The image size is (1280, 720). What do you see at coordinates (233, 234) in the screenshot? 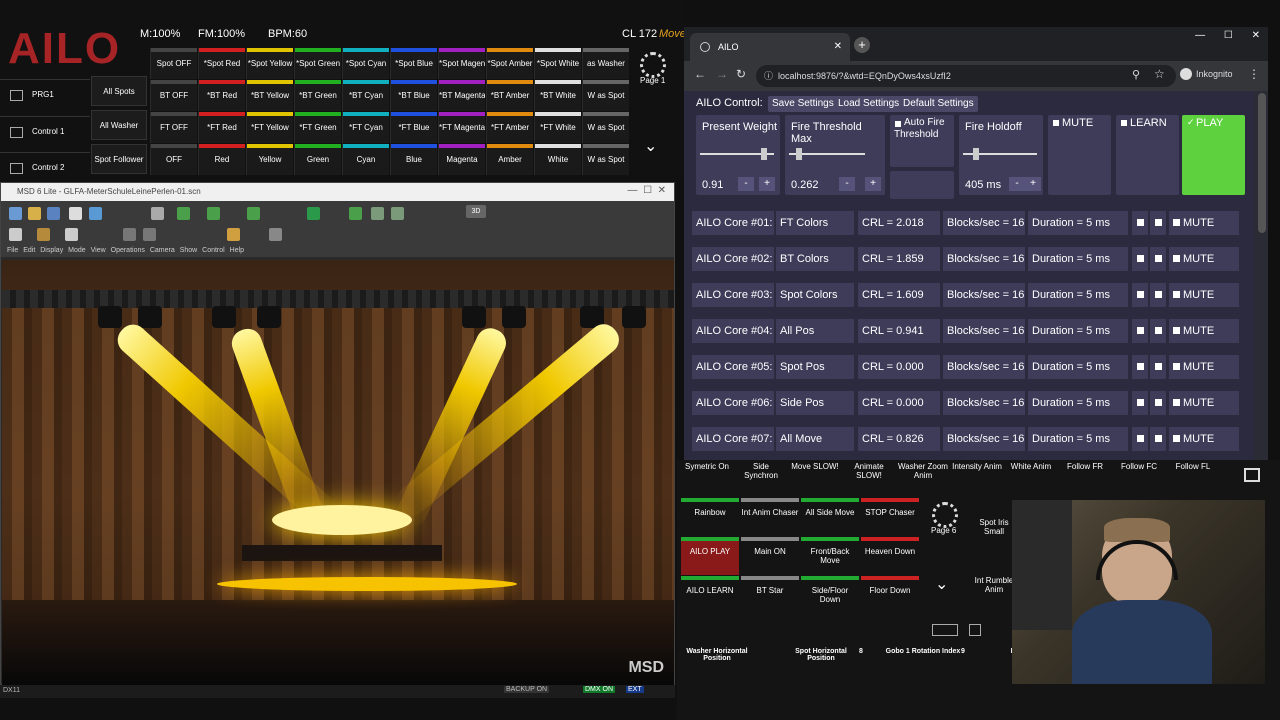
I see `lock-icon` at bounding box center [233, 234].